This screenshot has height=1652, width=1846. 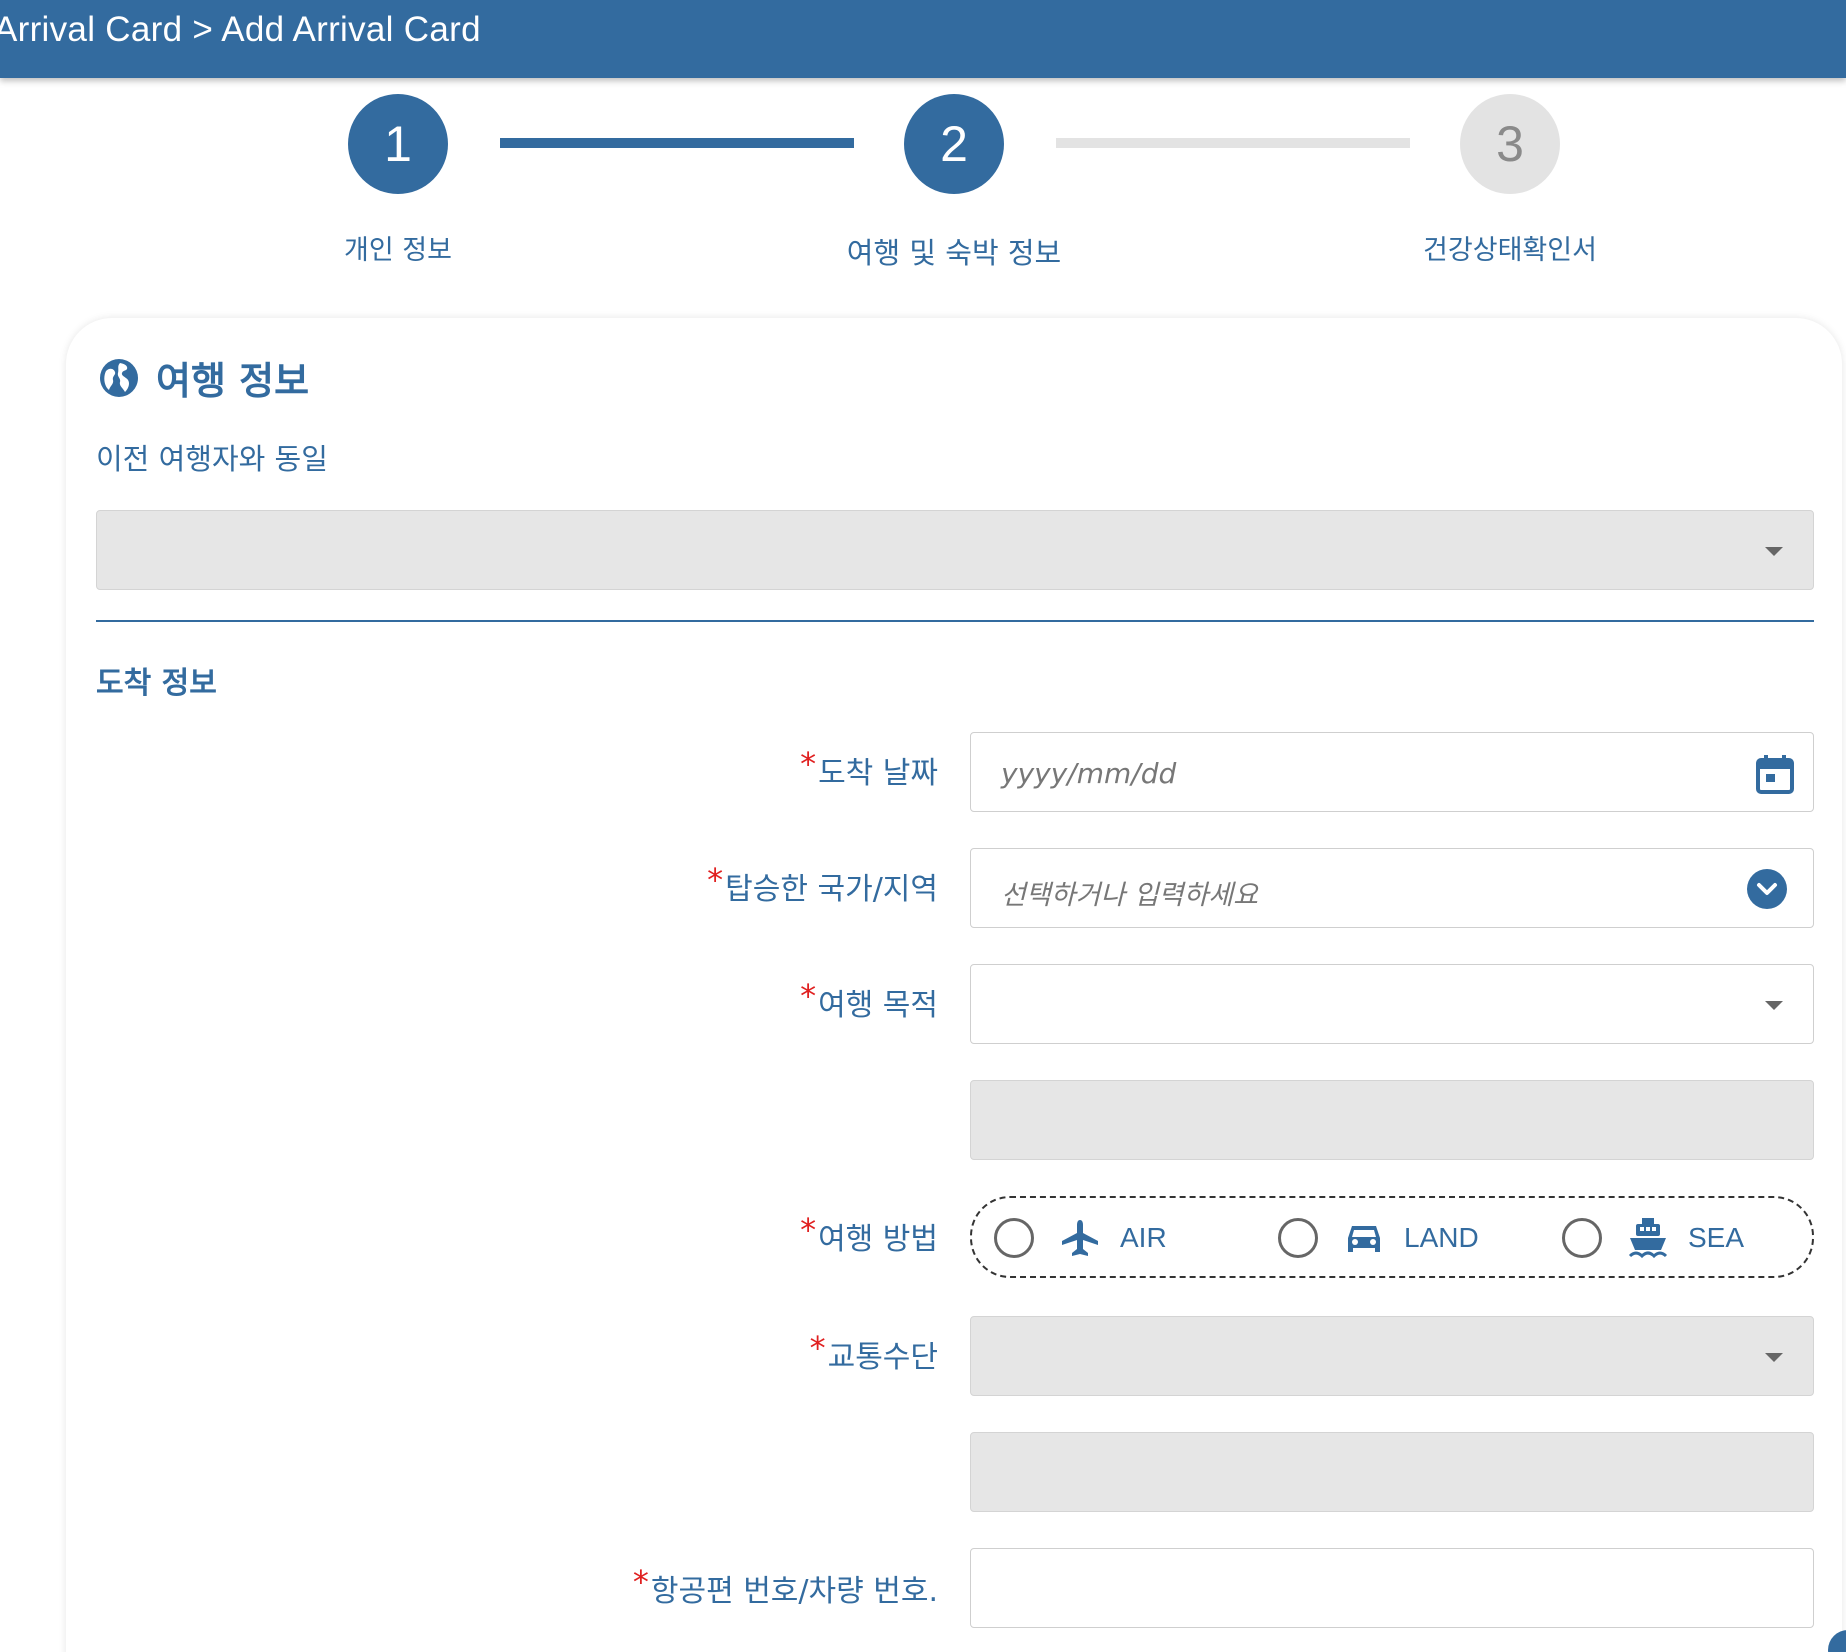 I want to click on chevron-down-circle-icon, so click(x=1767, y=889).